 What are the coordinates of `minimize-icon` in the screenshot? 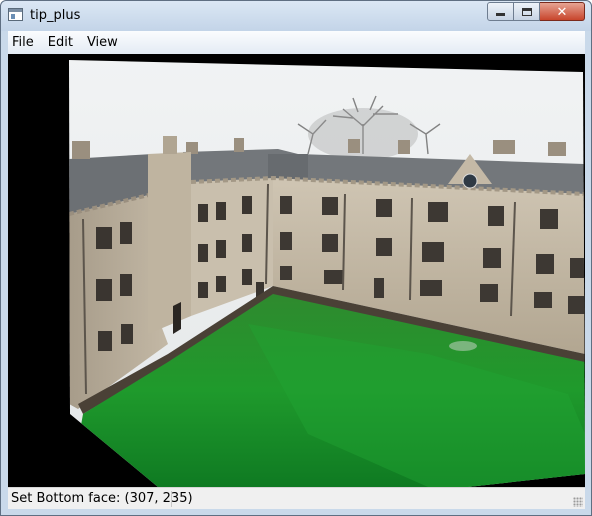 It's located at (500, 14).